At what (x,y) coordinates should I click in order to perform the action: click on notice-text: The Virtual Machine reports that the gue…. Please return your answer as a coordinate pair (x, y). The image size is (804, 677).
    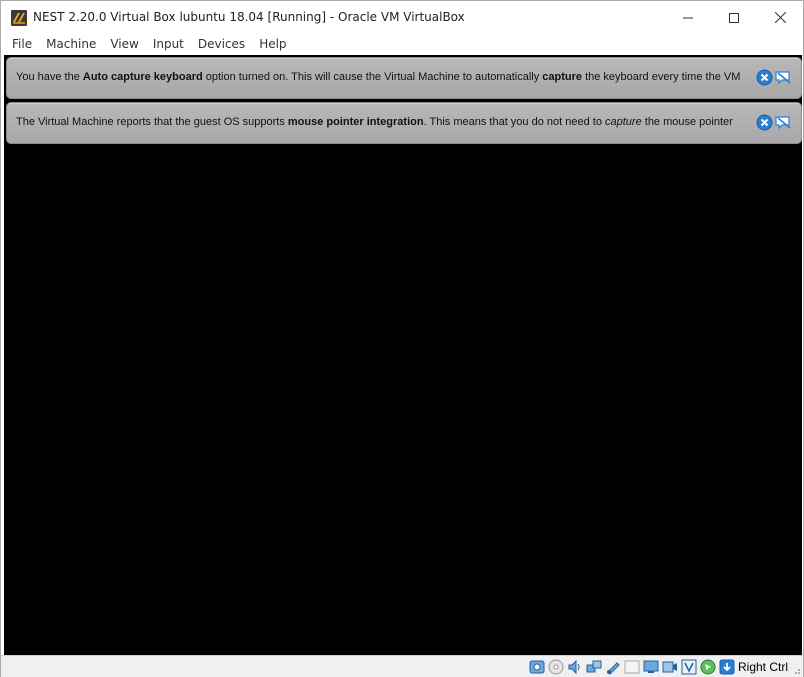
    Looking at the image, I should click on (374, 122).